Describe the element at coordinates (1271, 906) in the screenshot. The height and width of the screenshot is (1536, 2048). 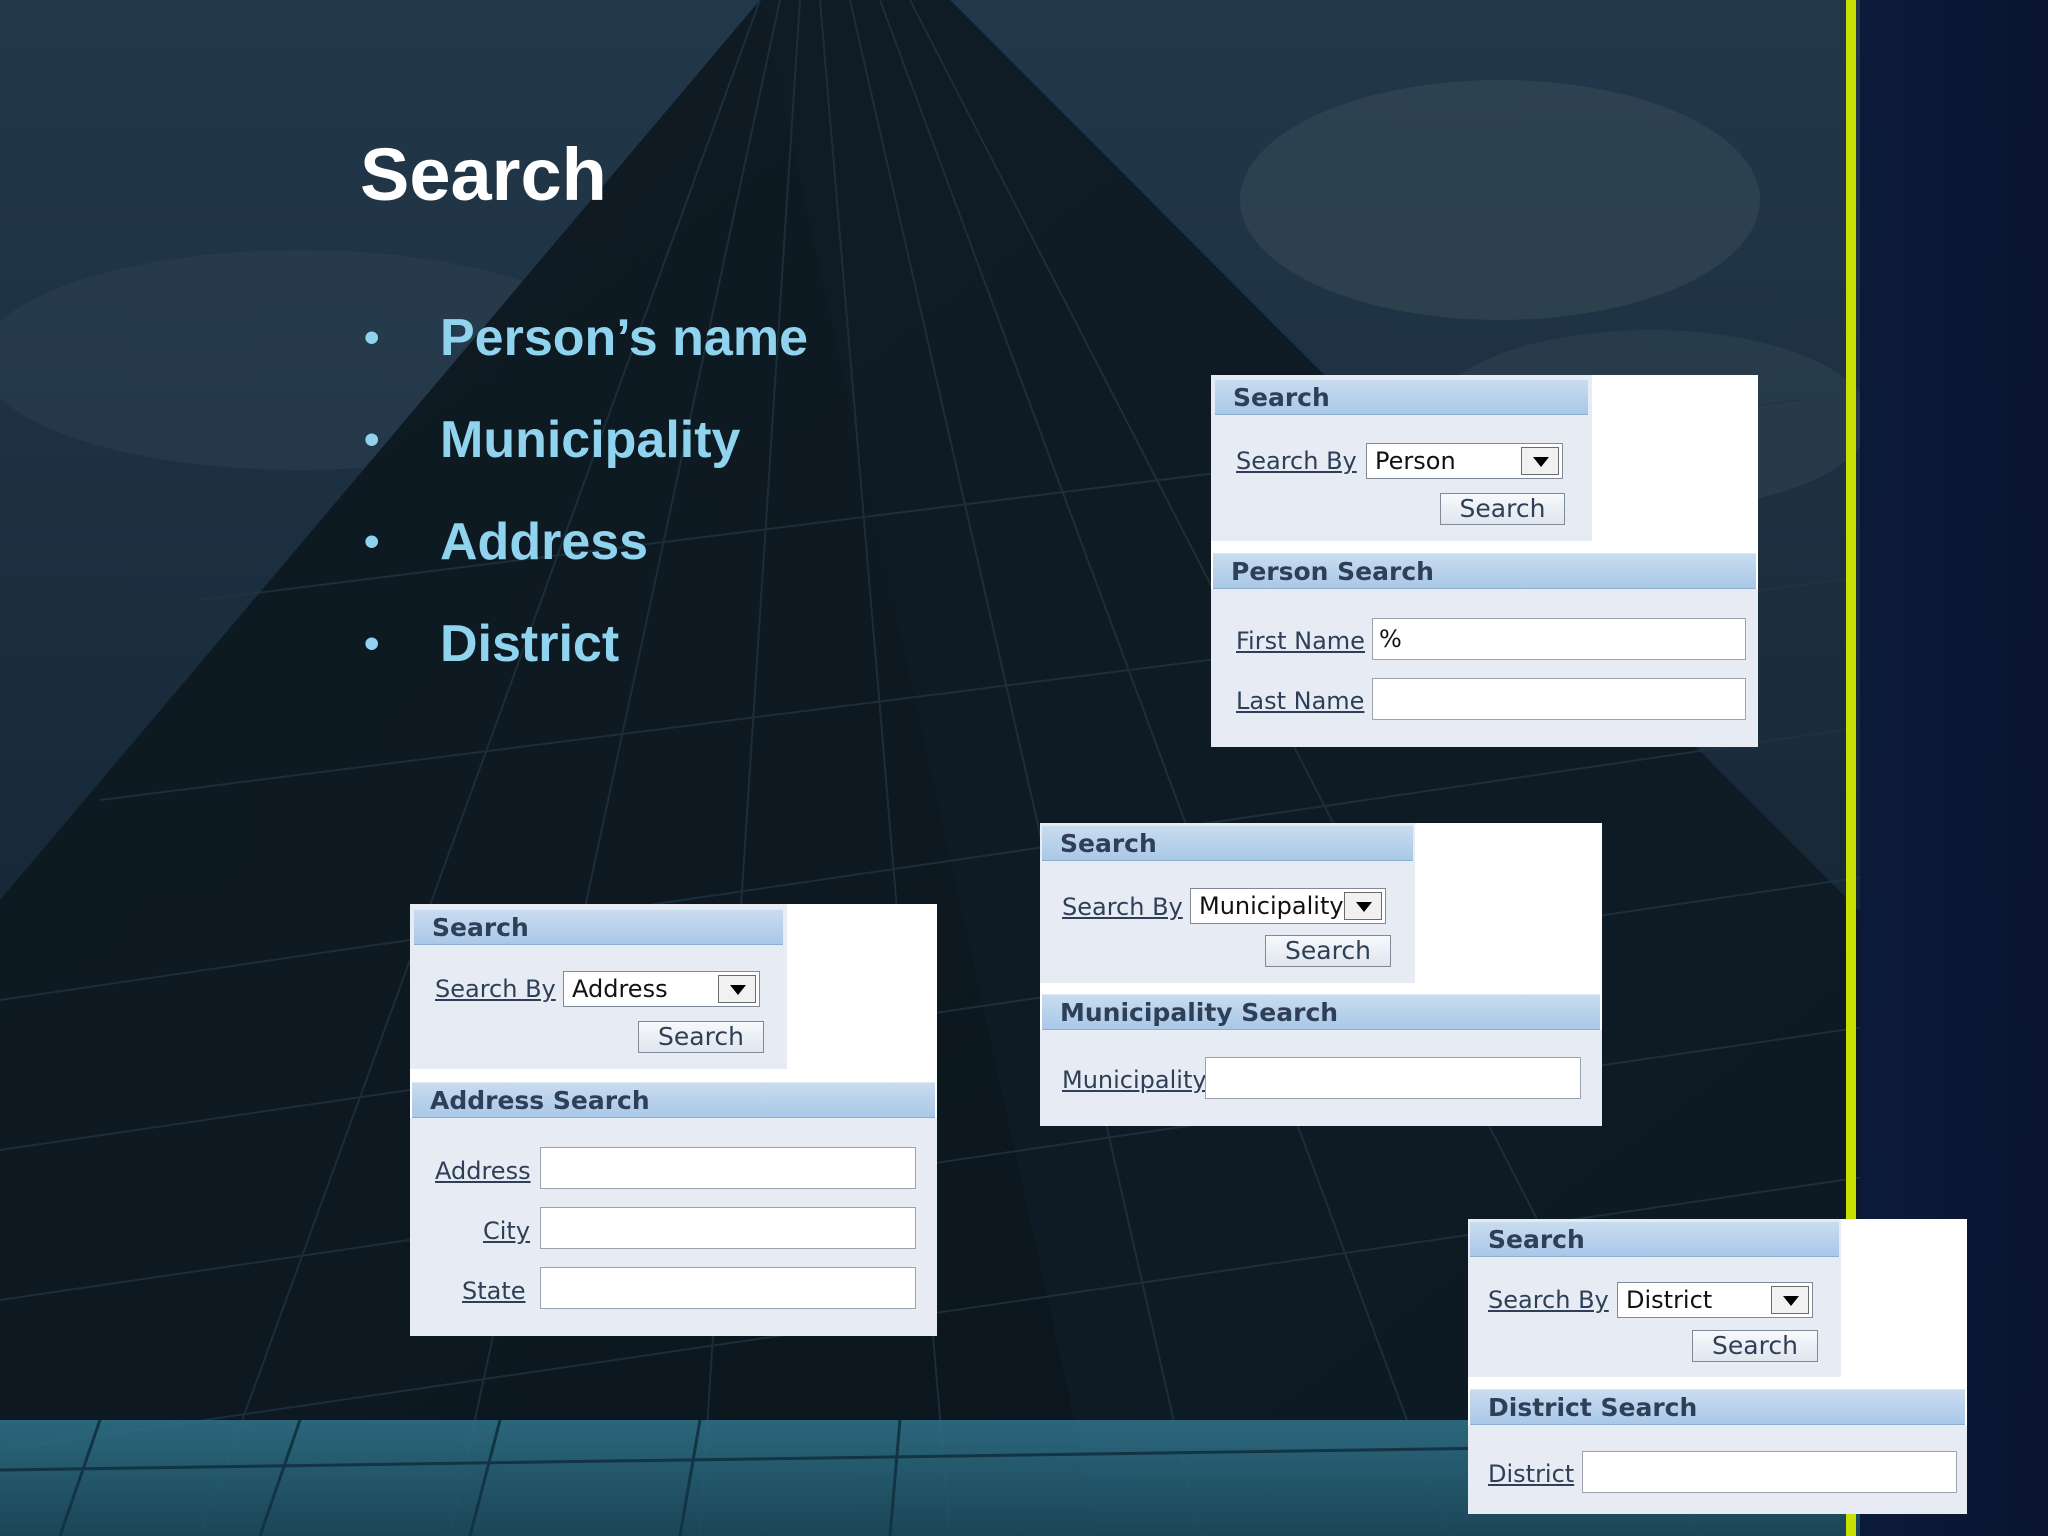
I see `search-by-value: Municipality` at that location.